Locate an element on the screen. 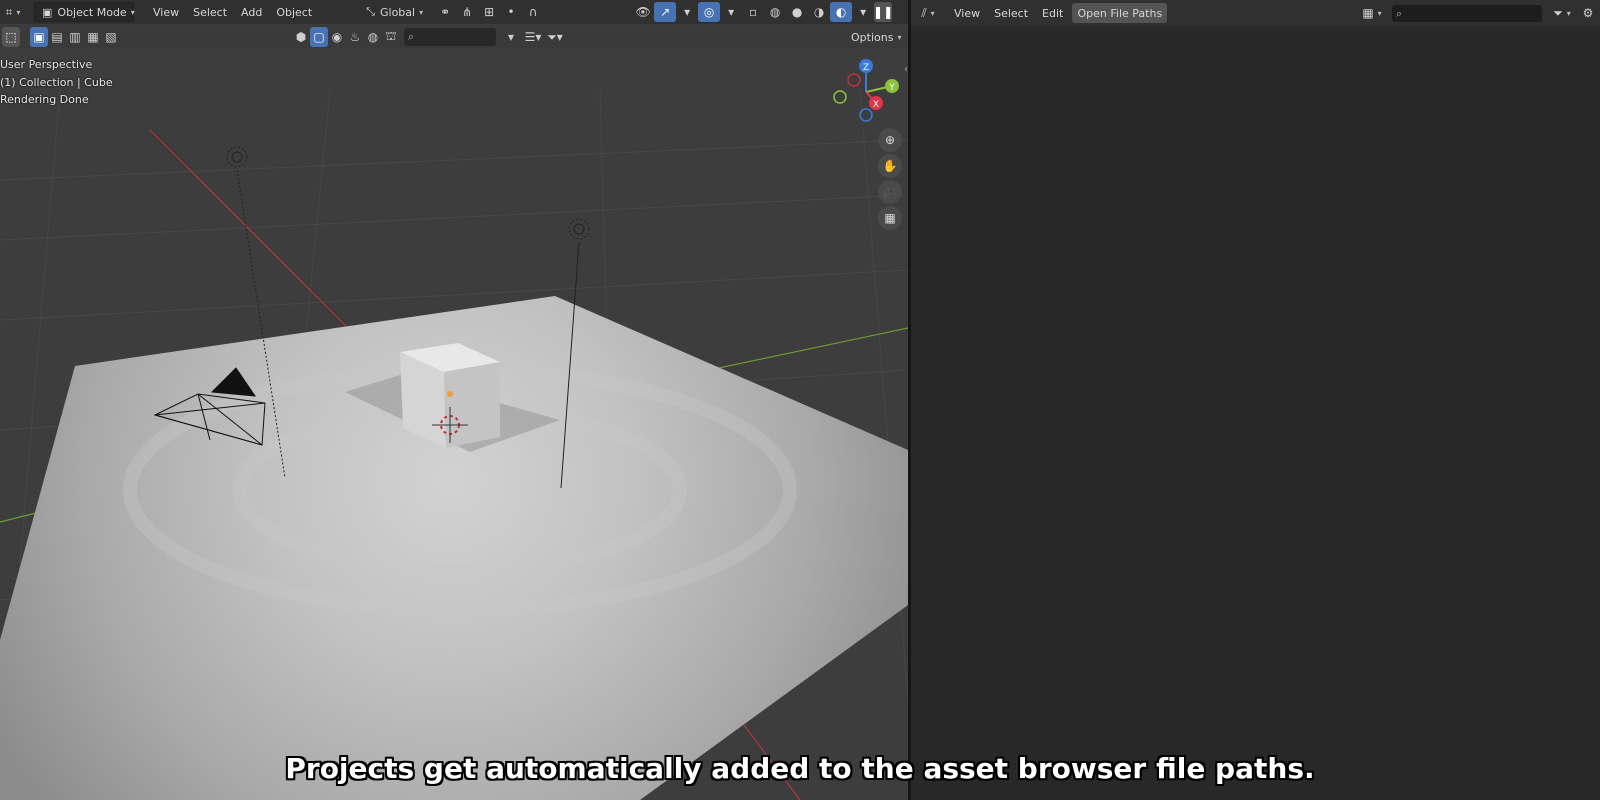 The width and height of the screenshot is (1600, 800). sphere-icon: ◉ is located at coordinates (337, 37).